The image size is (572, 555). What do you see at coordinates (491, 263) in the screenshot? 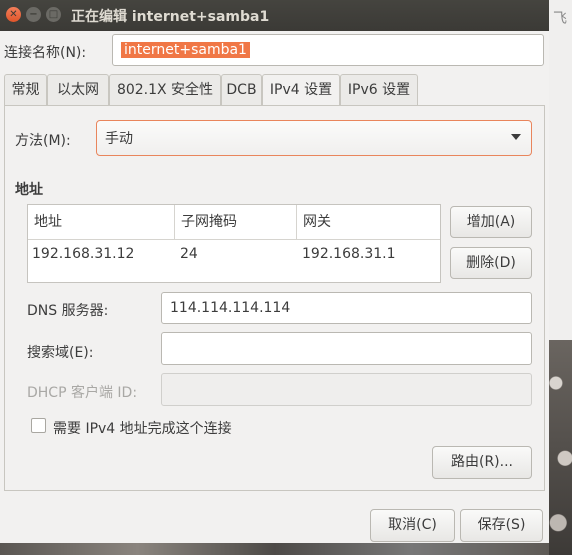
I see `delete-address-button: 删除(D)` at bounding box center [491, 263].